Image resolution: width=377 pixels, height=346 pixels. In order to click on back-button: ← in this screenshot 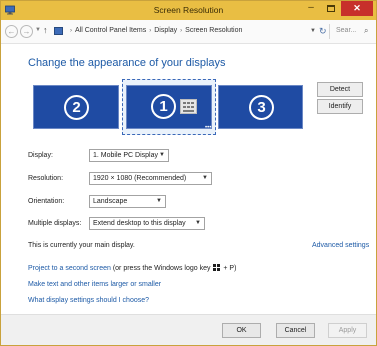, I will do `click(11, 31)`.